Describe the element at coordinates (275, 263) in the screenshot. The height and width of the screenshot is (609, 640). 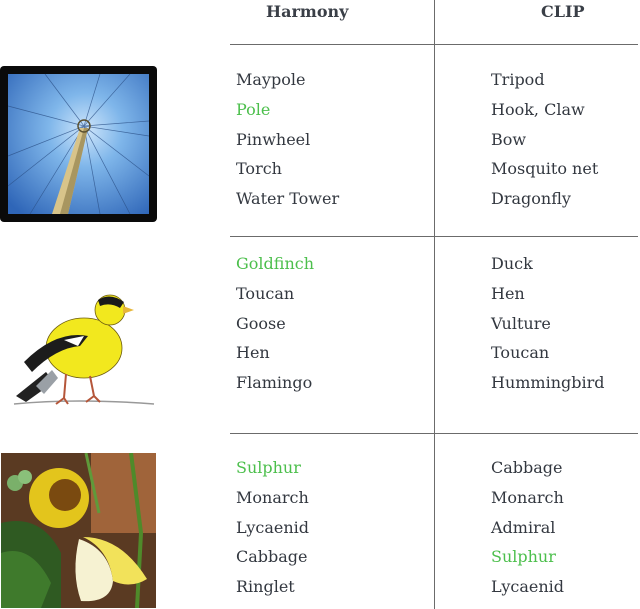
I see `harmony-prediction-correct: Goldfinch` at that location.